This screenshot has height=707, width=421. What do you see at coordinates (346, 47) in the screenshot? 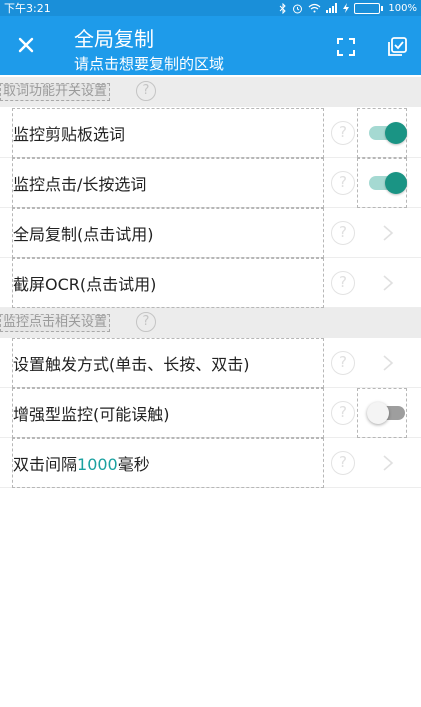
I see `fullscreen-icon` at bounding box center [346, 47].